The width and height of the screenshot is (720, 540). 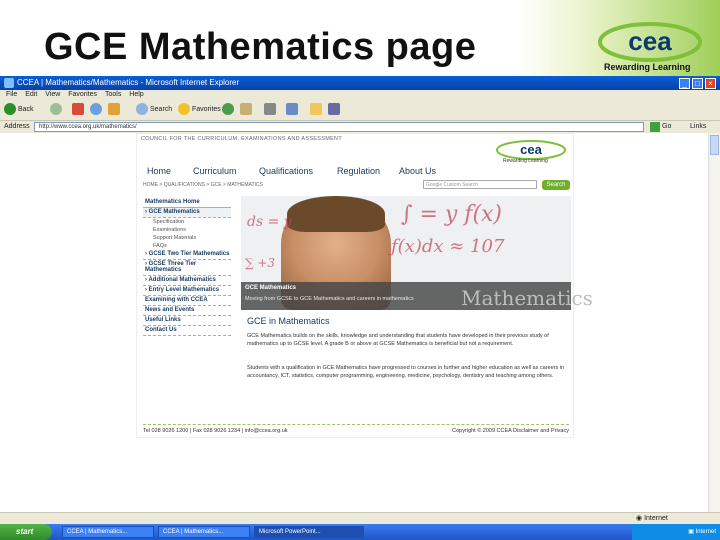 I want to click on cea-logo-tagline: Rewarding Learning, so click(x=647, y=67).